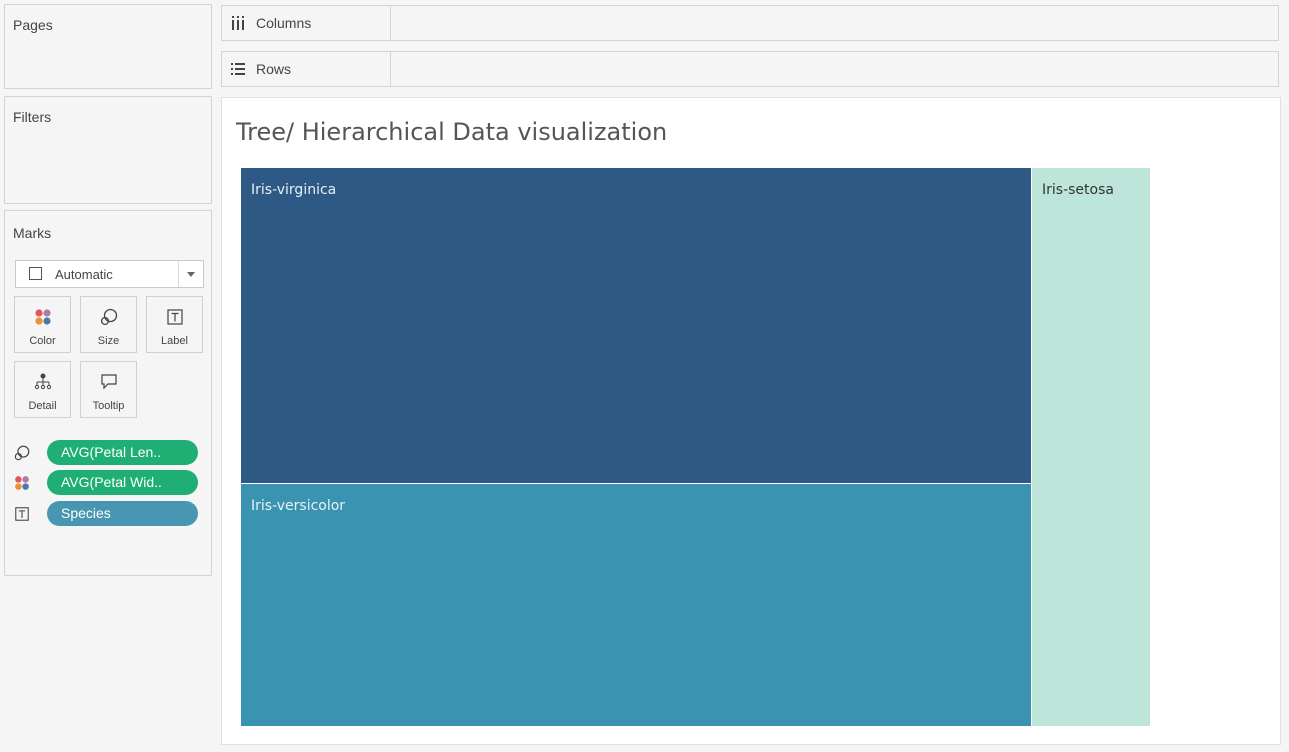 The width and height of the screenshot is (1289, 752). Describe the element at coordinates (33, 25) in the screenshot. I see `pages-title: Pages` at that location.